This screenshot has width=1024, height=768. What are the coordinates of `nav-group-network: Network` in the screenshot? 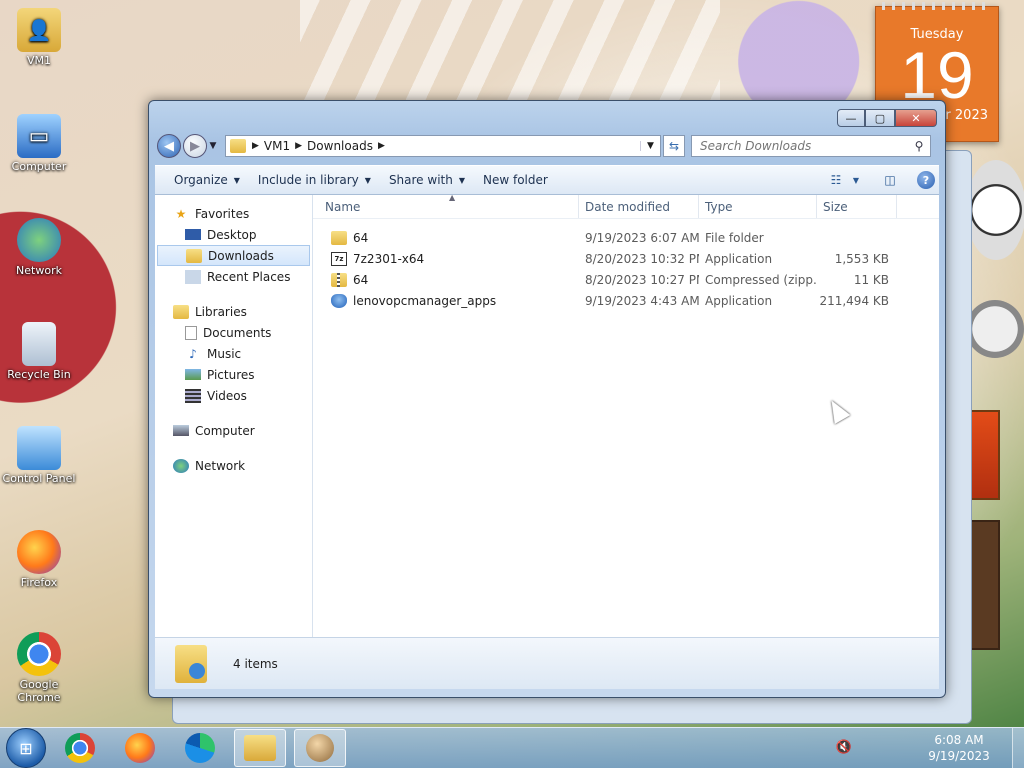 It's located at (233, 465).